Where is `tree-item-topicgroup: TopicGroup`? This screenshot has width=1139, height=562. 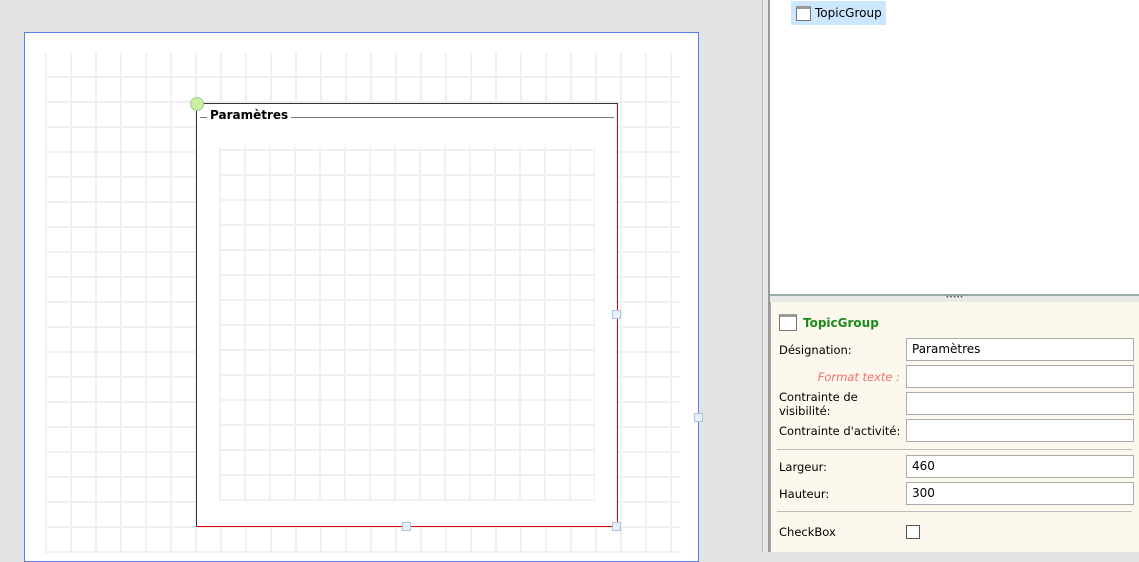 tree-item-topicgroup: TopicGroup is located at coordinates (838, 13).